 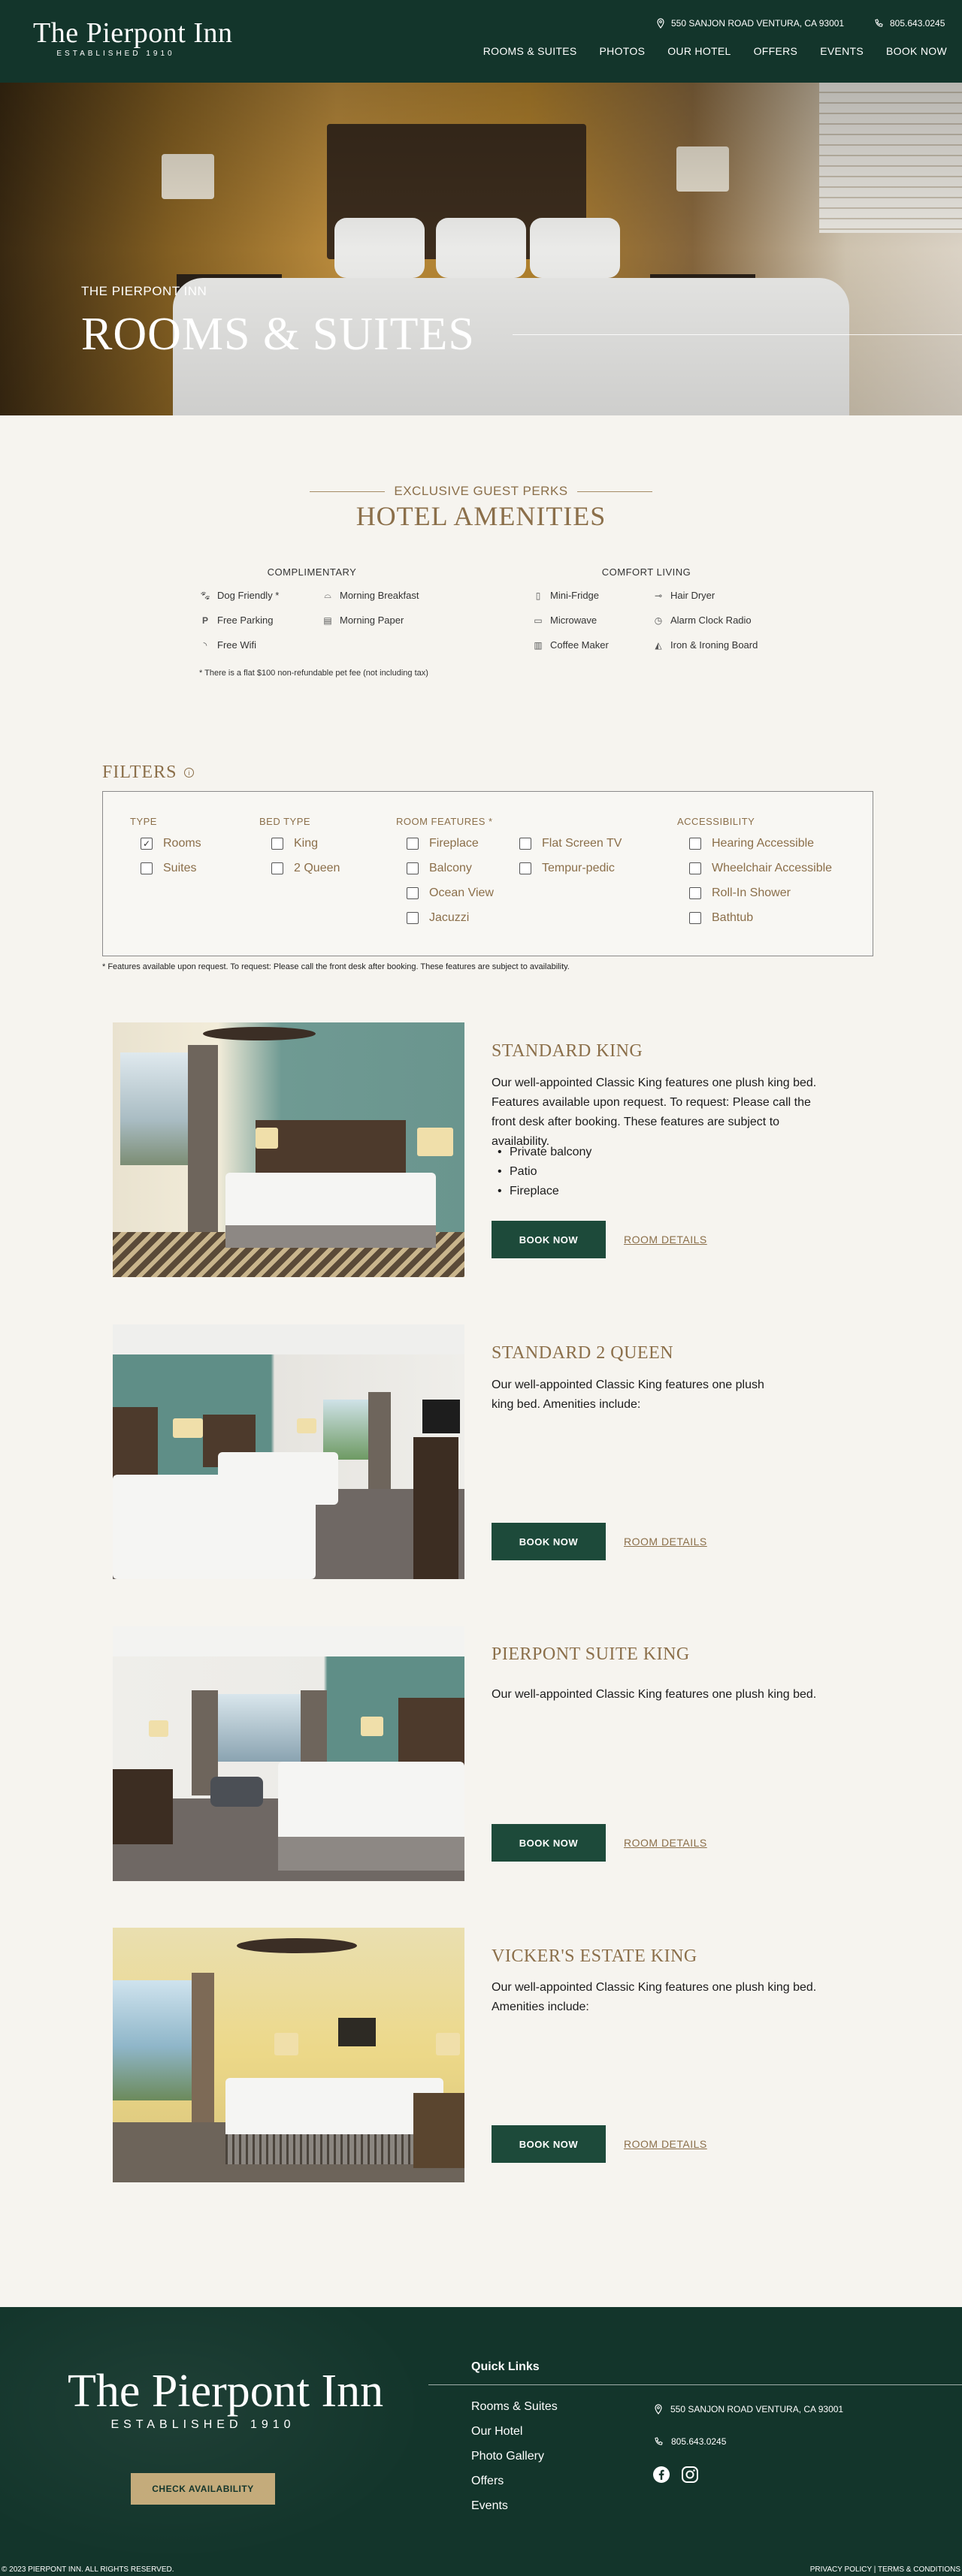 What do you see at coordinates (328, 595) in the screenshot?
I see `cloche-icon: ⌓` at bounding box center [328, 595].